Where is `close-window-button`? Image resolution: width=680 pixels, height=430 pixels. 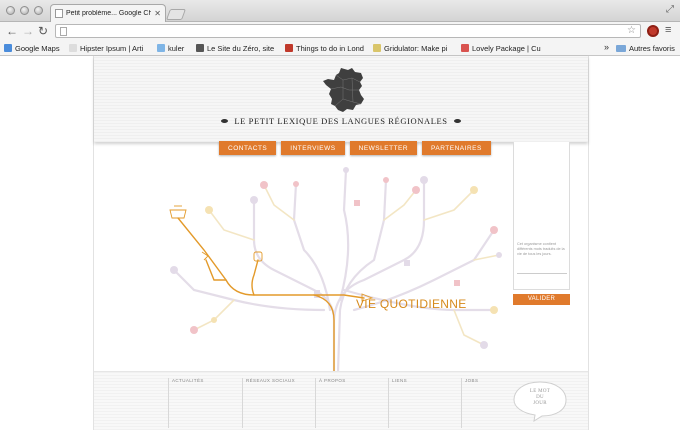 close-window-button is located at coordinates (10, 10).